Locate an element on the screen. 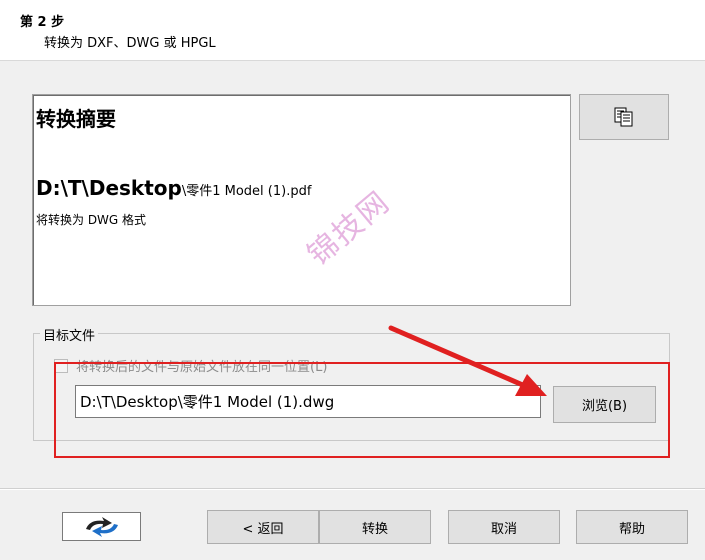 This screenshot has width=705, height=560. app-logo-icon is located at coordinates (101, 526).